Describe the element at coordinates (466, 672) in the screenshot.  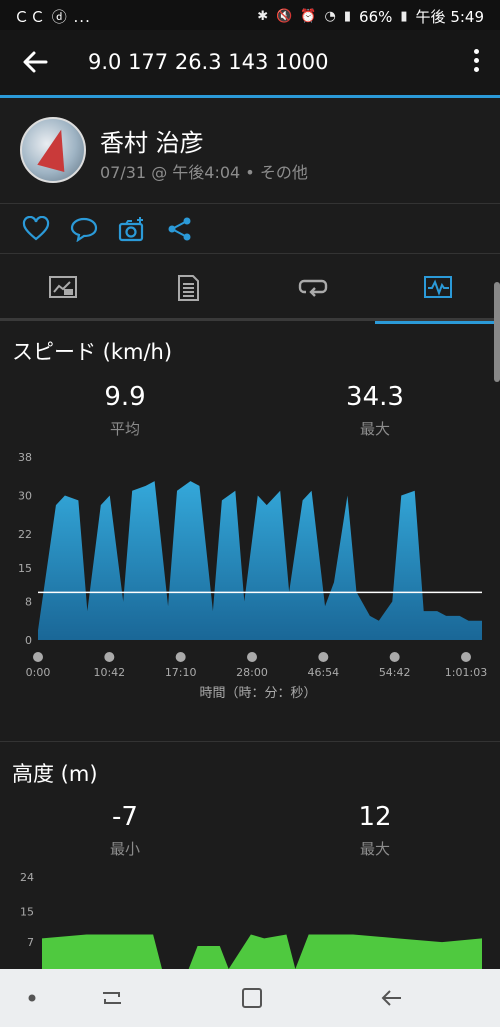
I see `speed-x-tick-label: 1:01:03` at that location.